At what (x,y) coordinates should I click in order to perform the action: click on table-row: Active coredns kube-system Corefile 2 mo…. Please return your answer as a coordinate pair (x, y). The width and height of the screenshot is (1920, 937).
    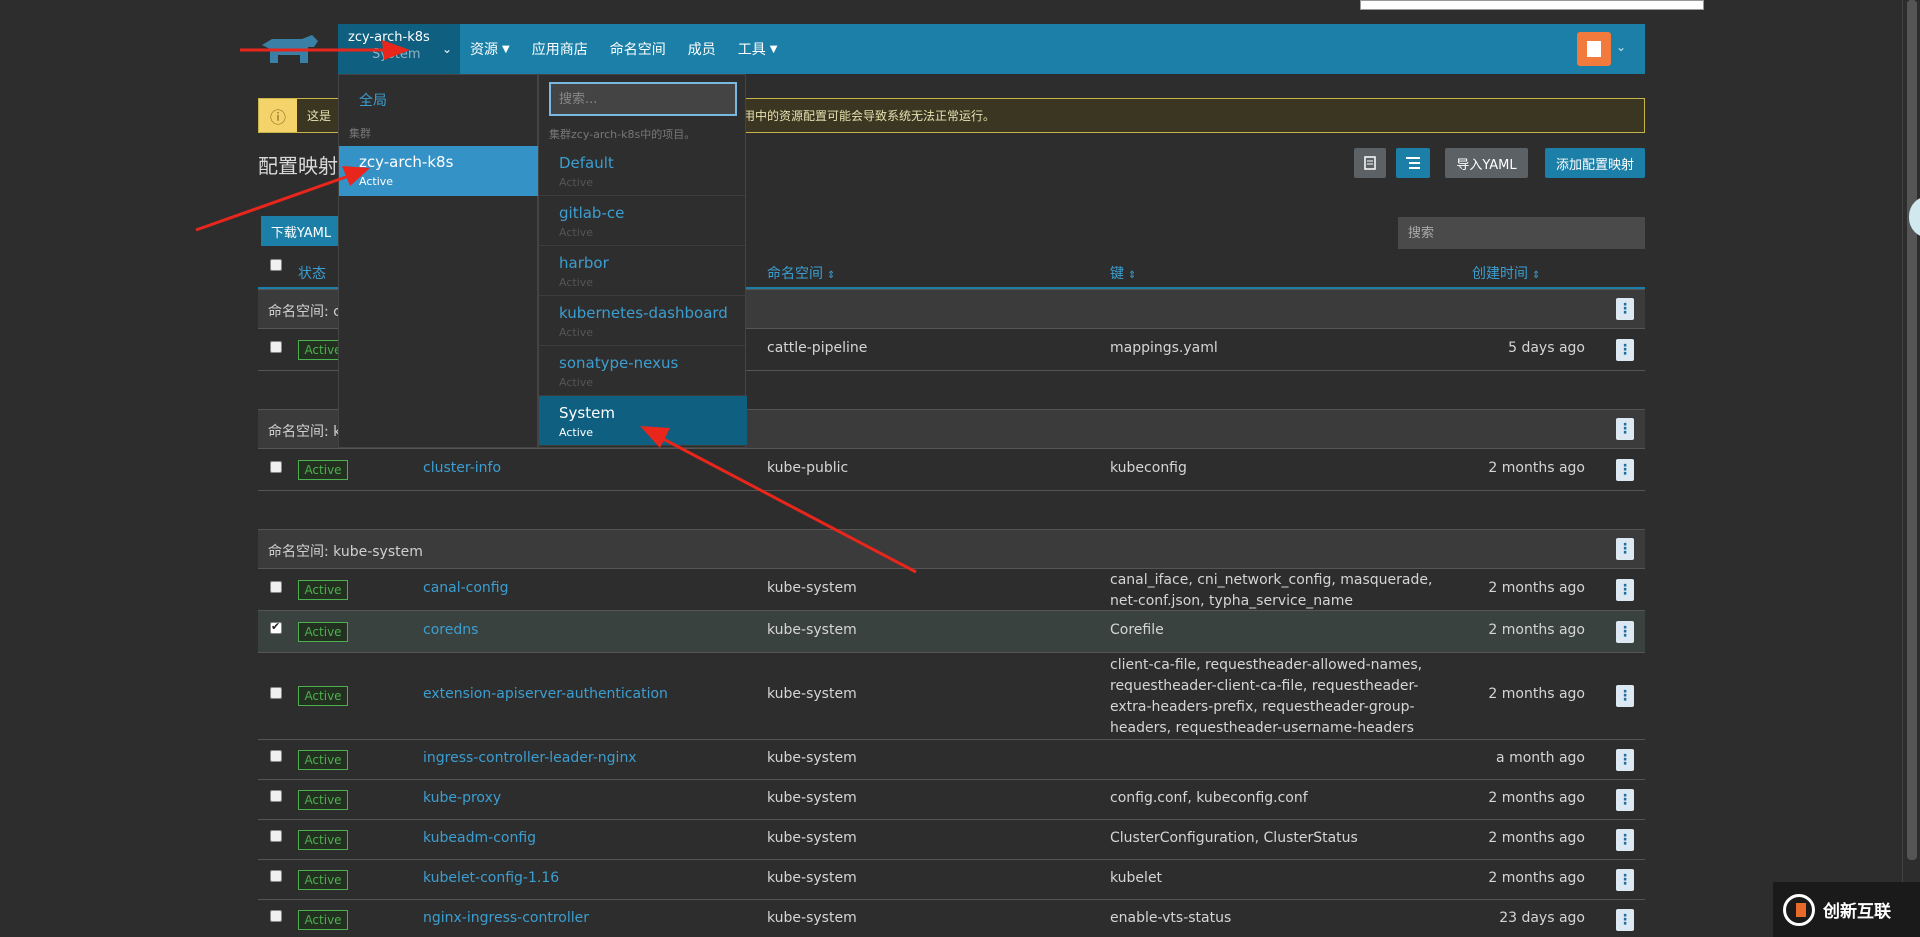
    Looking at the image, I should click on (951, 632).